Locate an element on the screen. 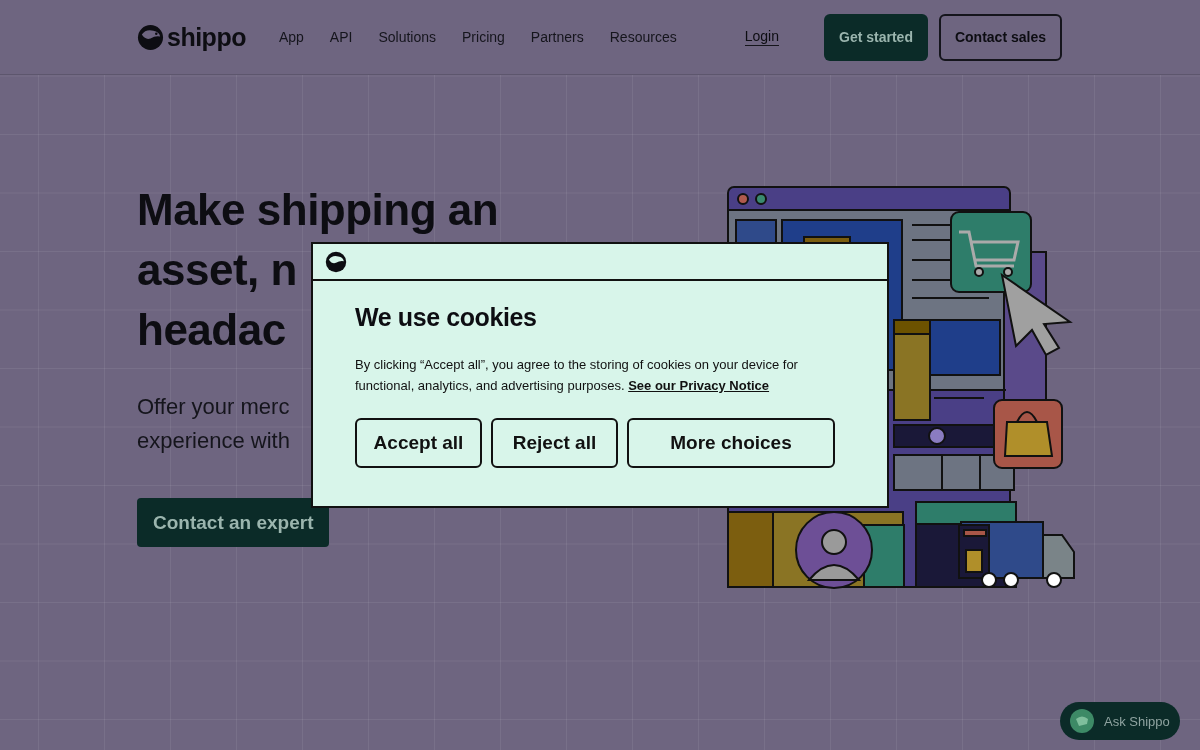 Image resolution: width=1200 pixels, height=750 pixels. nav-link: Solutions is located at coordinates (407, 37).